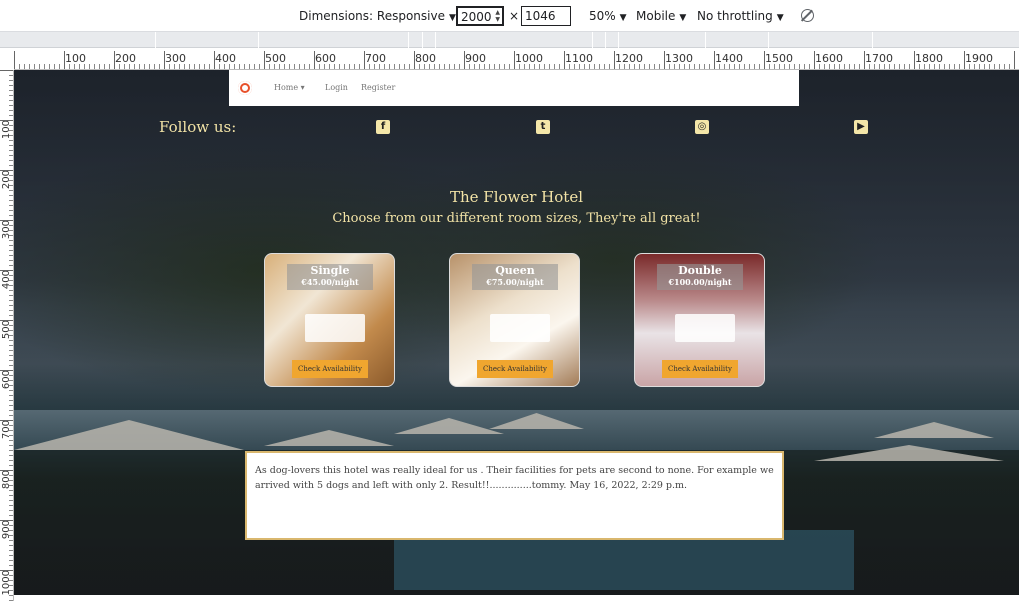 The height and width of the screenshot is (601, 1019). What do you see at coordinates (383, 127) in the screenshot?
I see `facebook-icon: f` at bounding box center [383, 127].